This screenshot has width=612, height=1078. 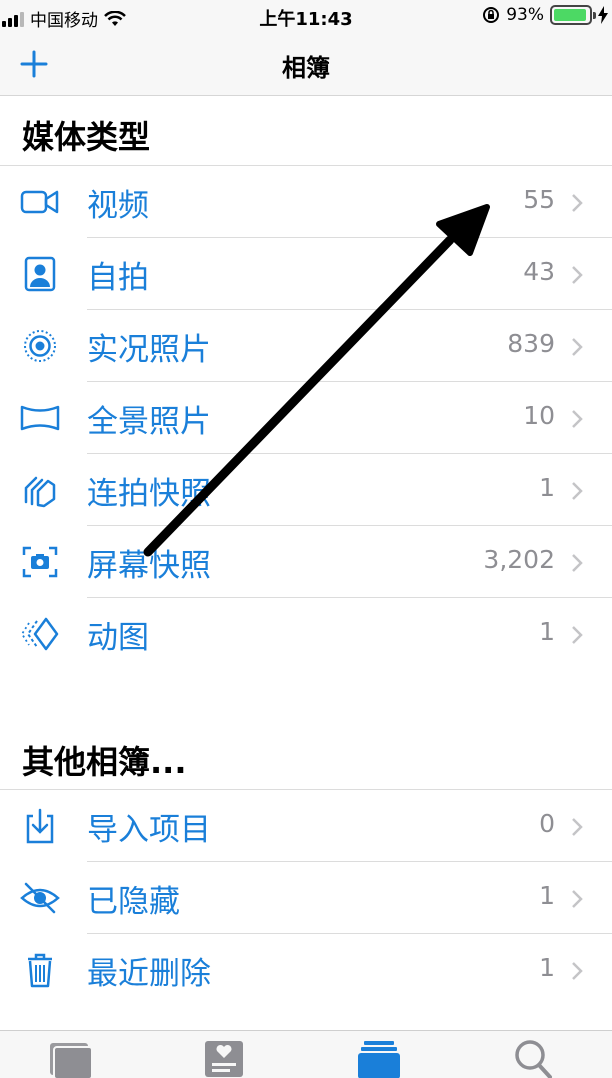 I want to click on status-right: 93%, so click(x=545, y=15).